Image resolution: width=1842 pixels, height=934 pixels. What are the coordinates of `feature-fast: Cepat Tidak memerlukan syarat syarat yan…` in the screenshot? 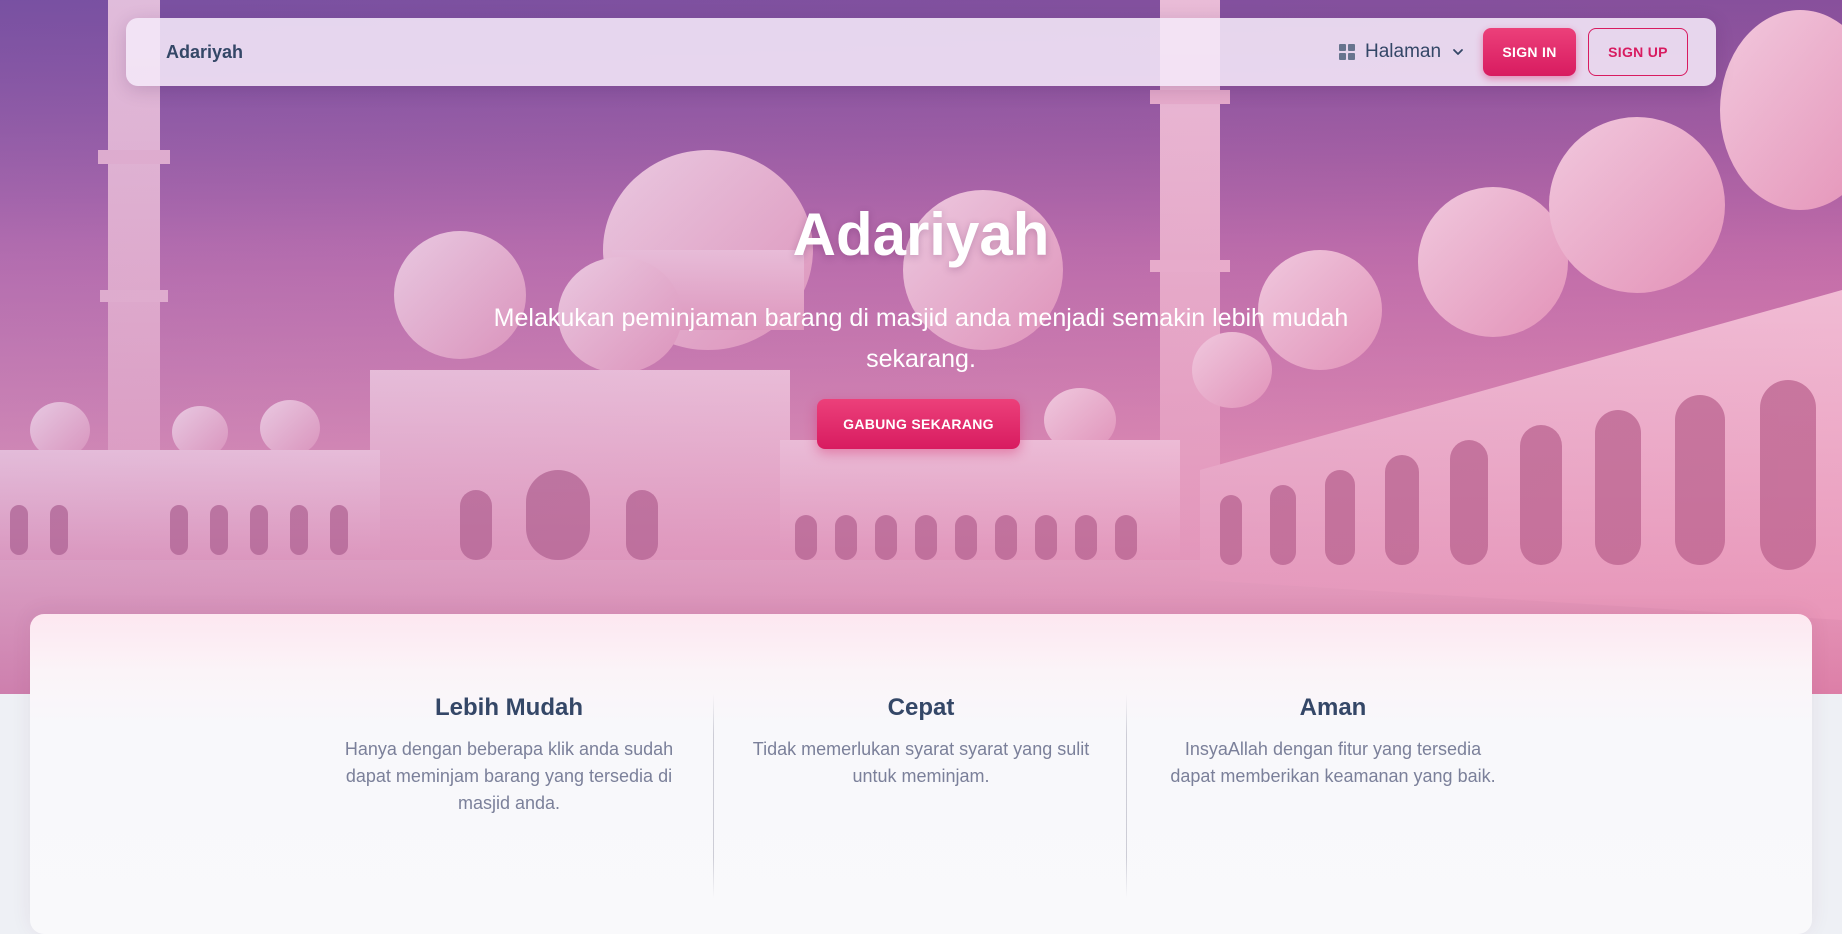 It's located at (921, 742).